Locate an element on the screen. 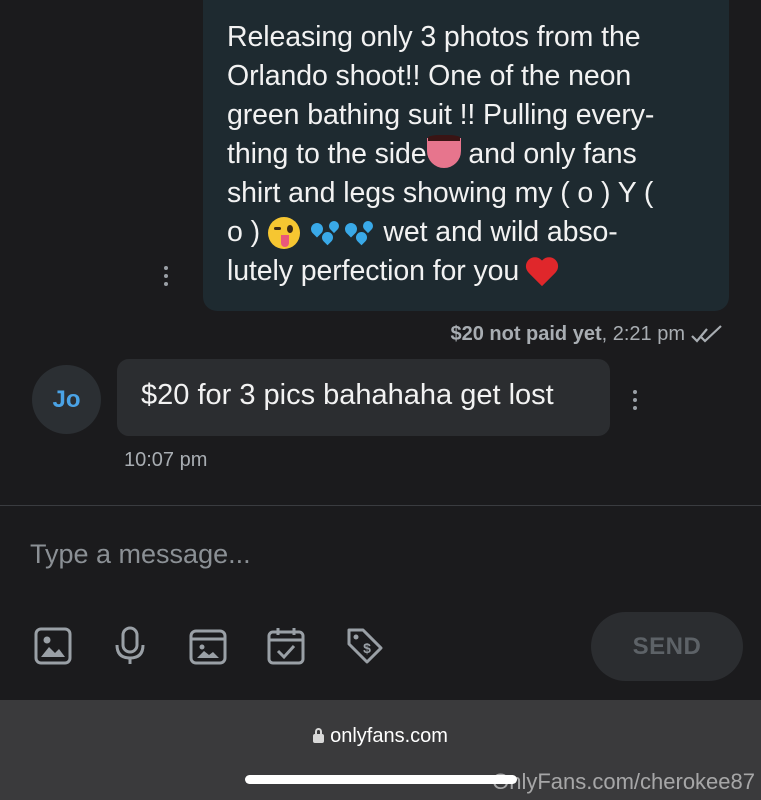  lock-icon is located at coordinates (319, 735).